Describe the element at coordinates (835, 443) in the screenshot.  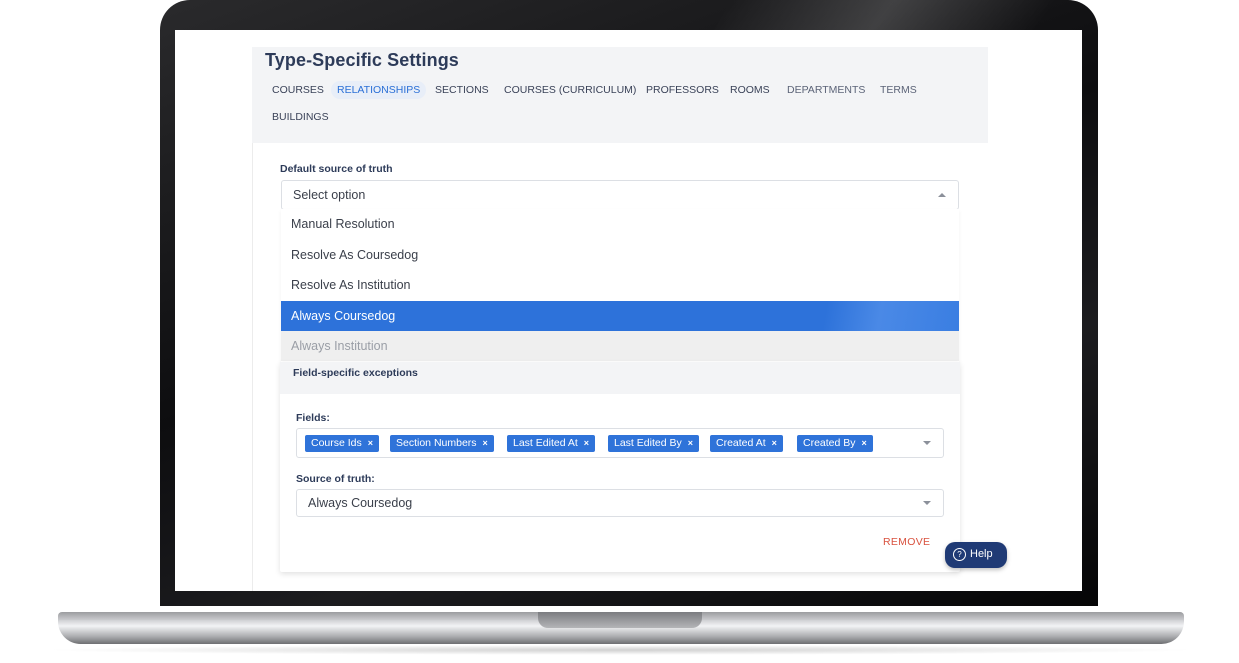
I see `chip-created-by: Created By ×` at that location.